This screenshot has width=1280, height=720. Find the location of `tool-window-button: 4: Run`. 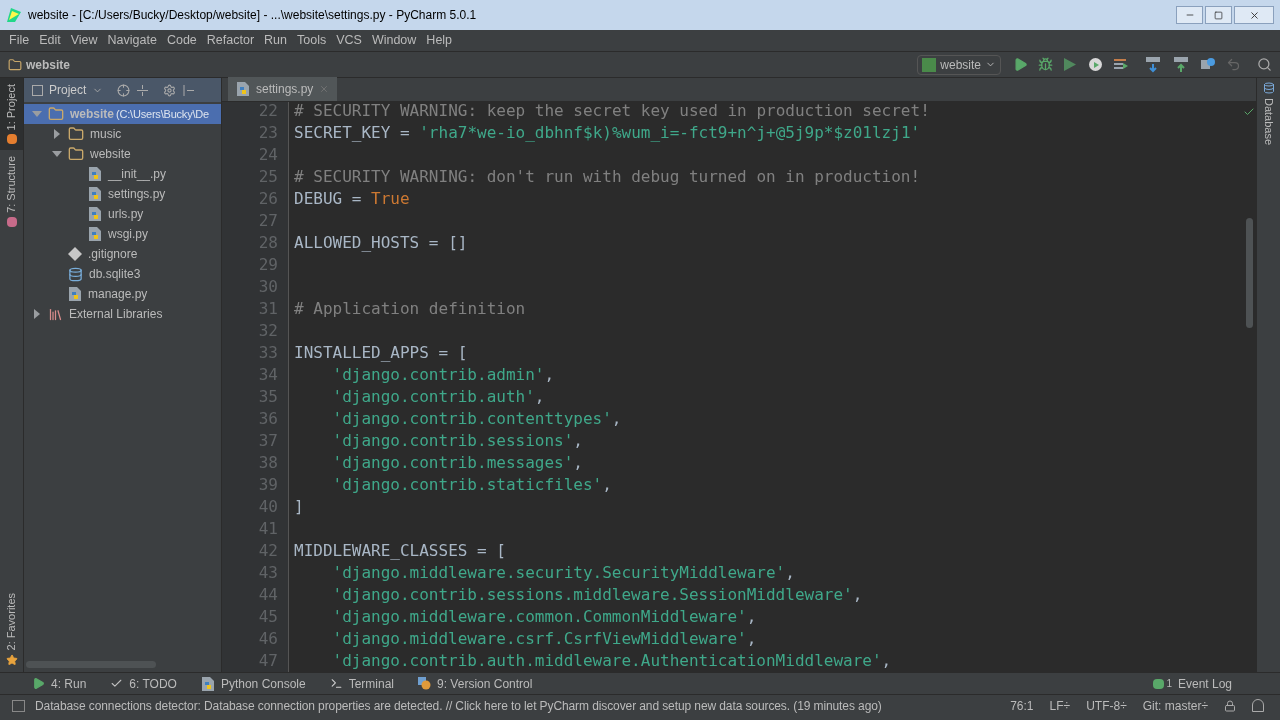

tool-window-button: 4: Run is located at coordinates (59, 683).